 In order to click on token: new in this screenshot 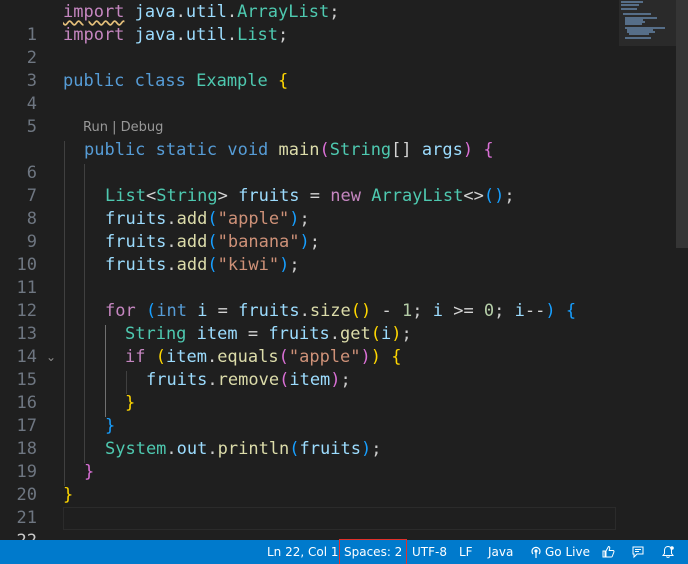, I will do `click(345, 196)`.